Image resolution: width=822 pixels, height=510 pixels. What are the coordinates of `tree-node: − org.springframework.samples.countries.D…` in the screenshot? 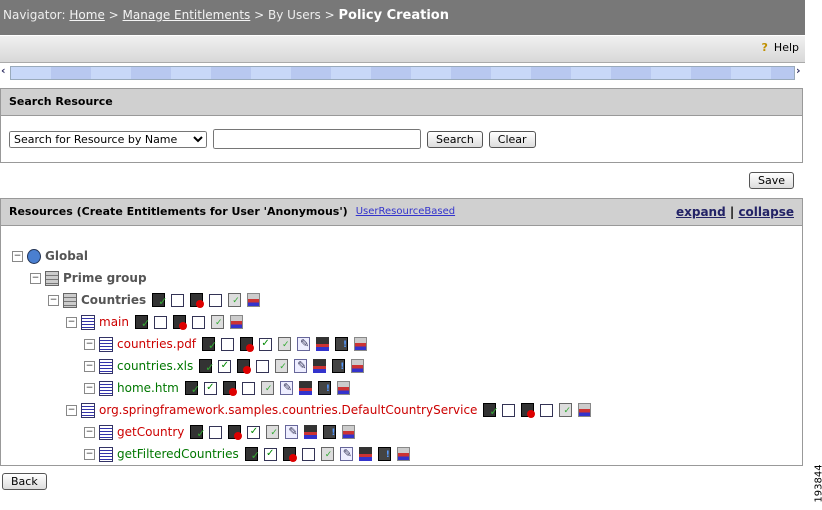 It's located at (330, 410).